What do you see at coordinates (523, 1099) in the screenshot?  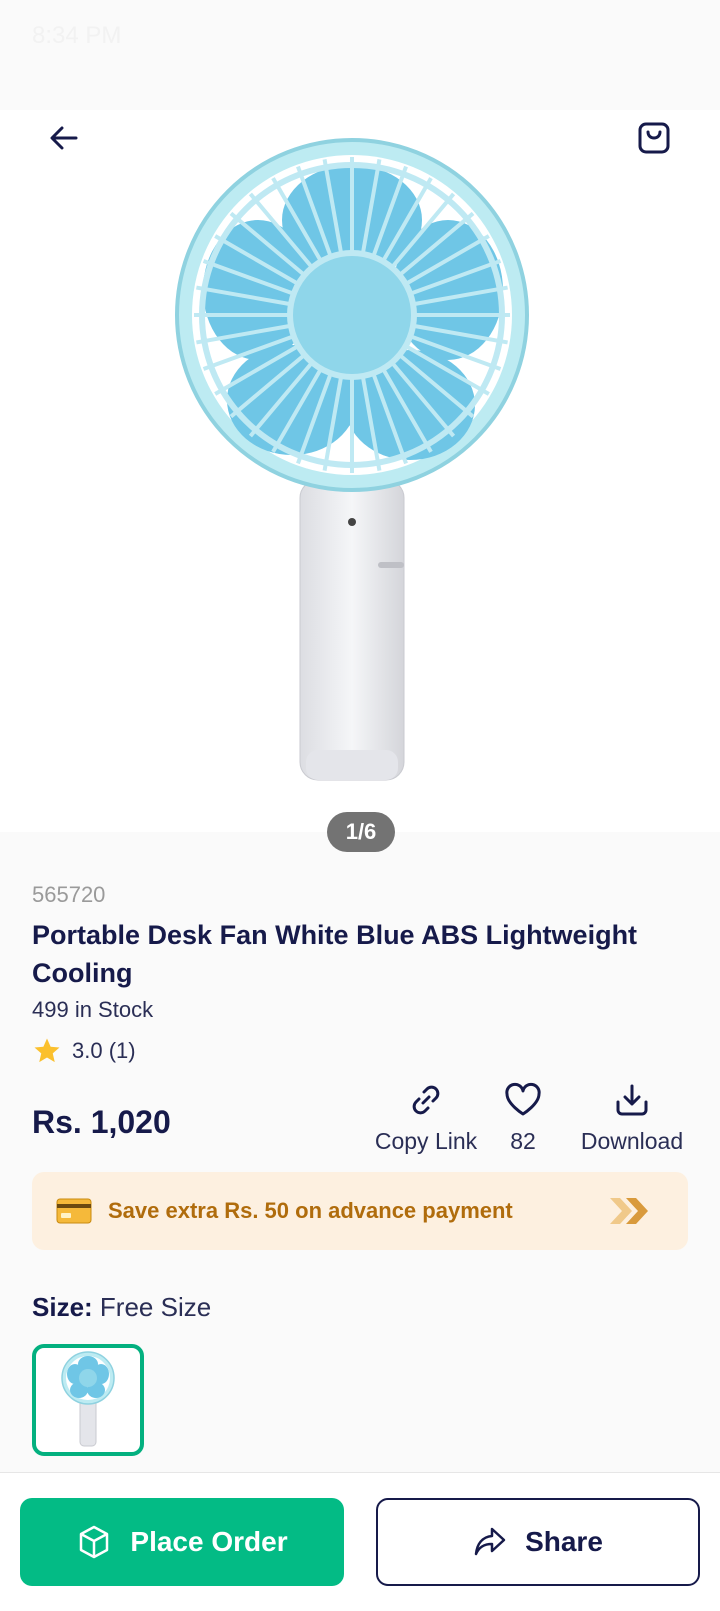 I see `heart-icon` at bounding box center [523, 1099].